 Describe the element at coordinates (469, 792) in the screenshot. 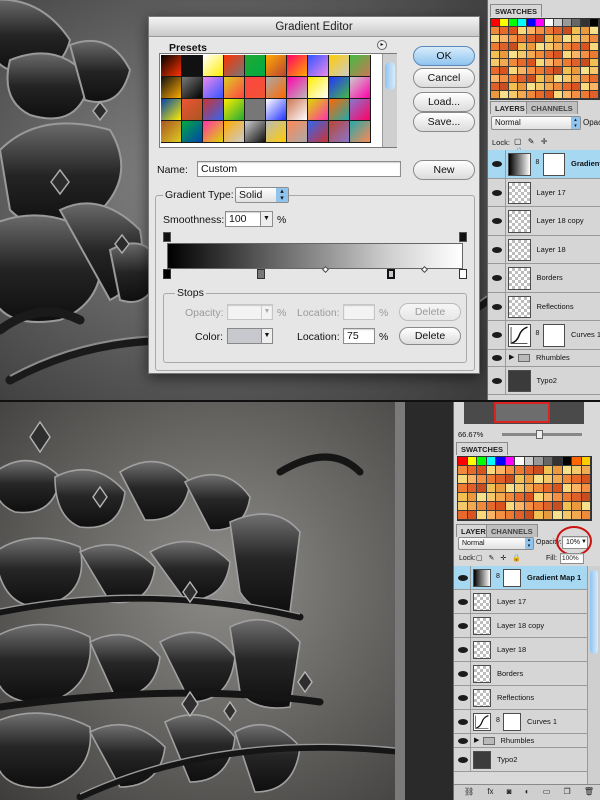

I see `link-icon: ⛓` at that location.